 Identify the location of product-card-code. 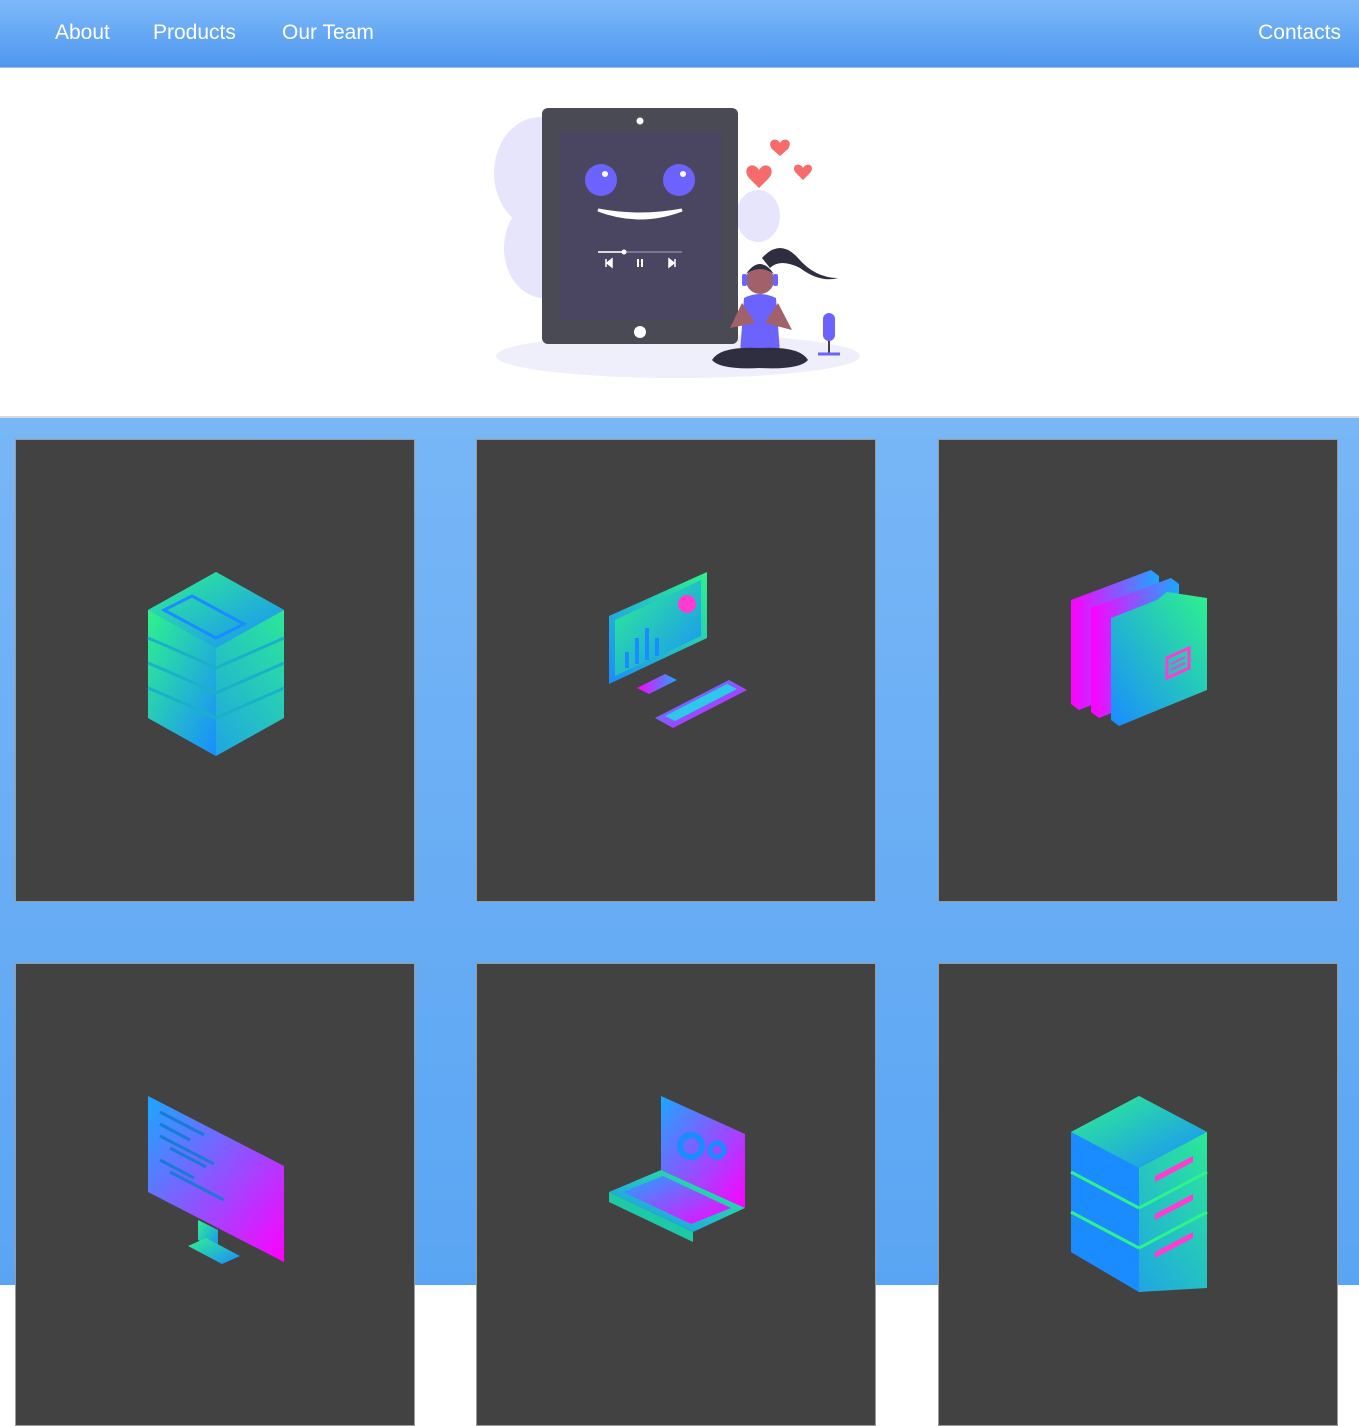
(215, 1194).